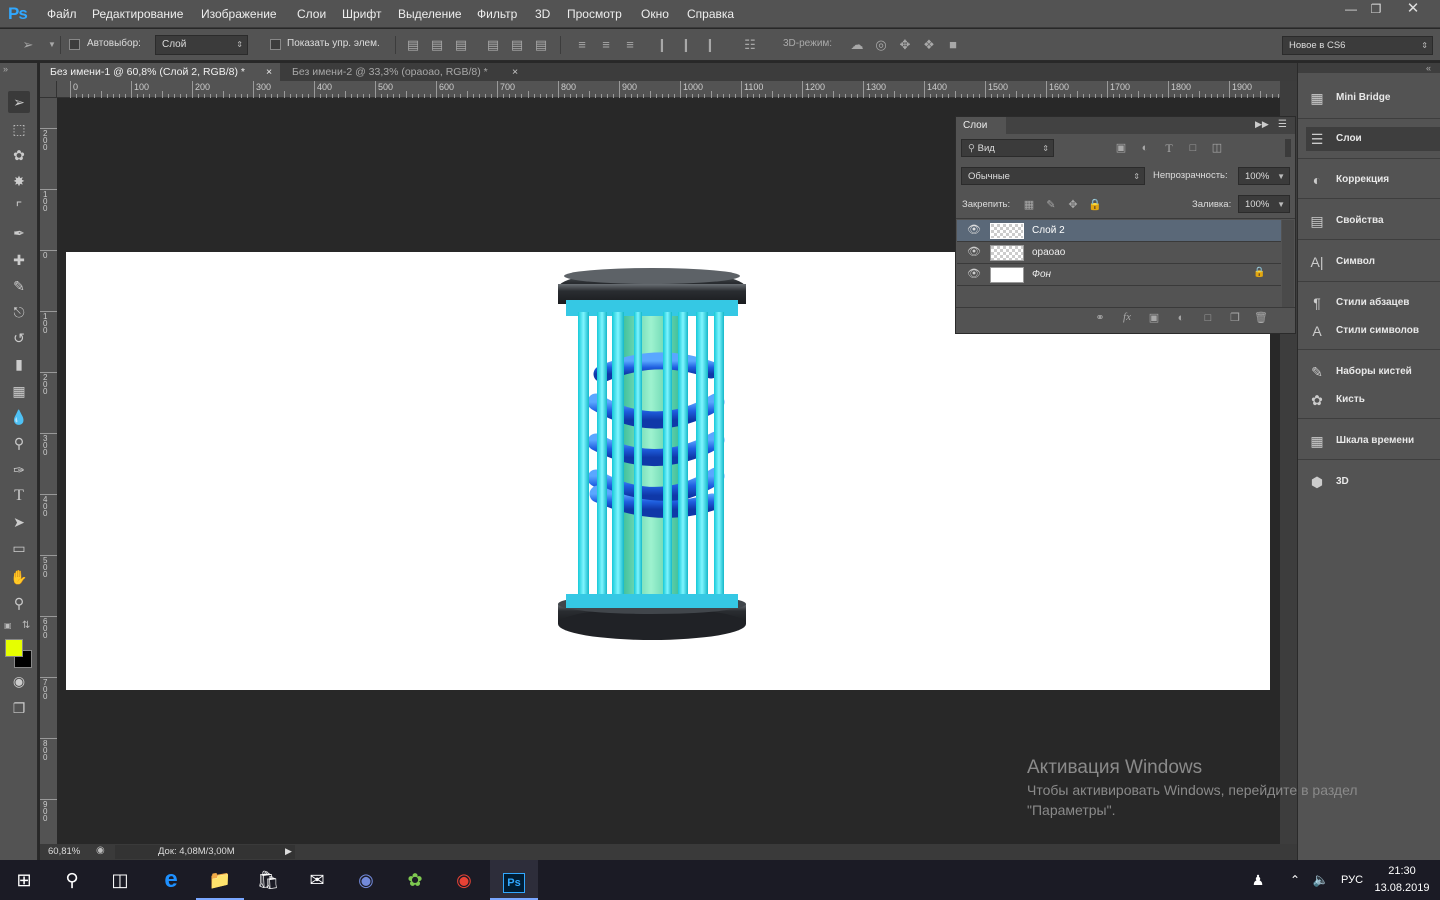  Describe the element at coordinates (881, 45) in the screenshot. I see `roll-3d-icon: ◎` at that location.